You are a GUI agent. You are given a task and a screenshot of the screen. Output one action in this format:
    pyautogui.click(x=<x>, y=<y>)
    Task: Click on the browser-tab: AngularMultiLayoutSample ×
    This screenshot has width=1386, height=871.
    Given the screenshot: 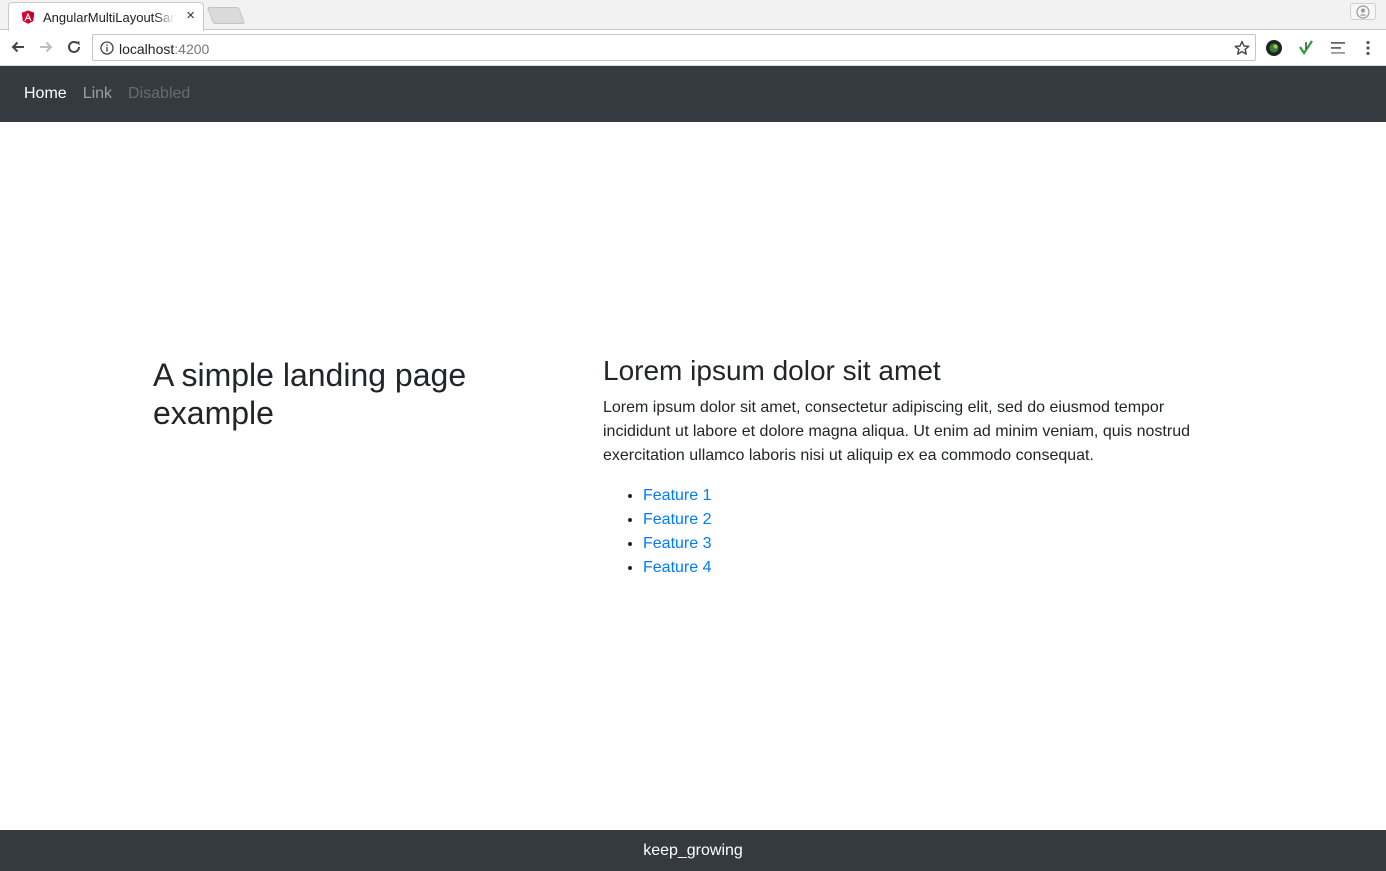 What is the action you would take?
    pyautogui.click(x=106, y=16)
    